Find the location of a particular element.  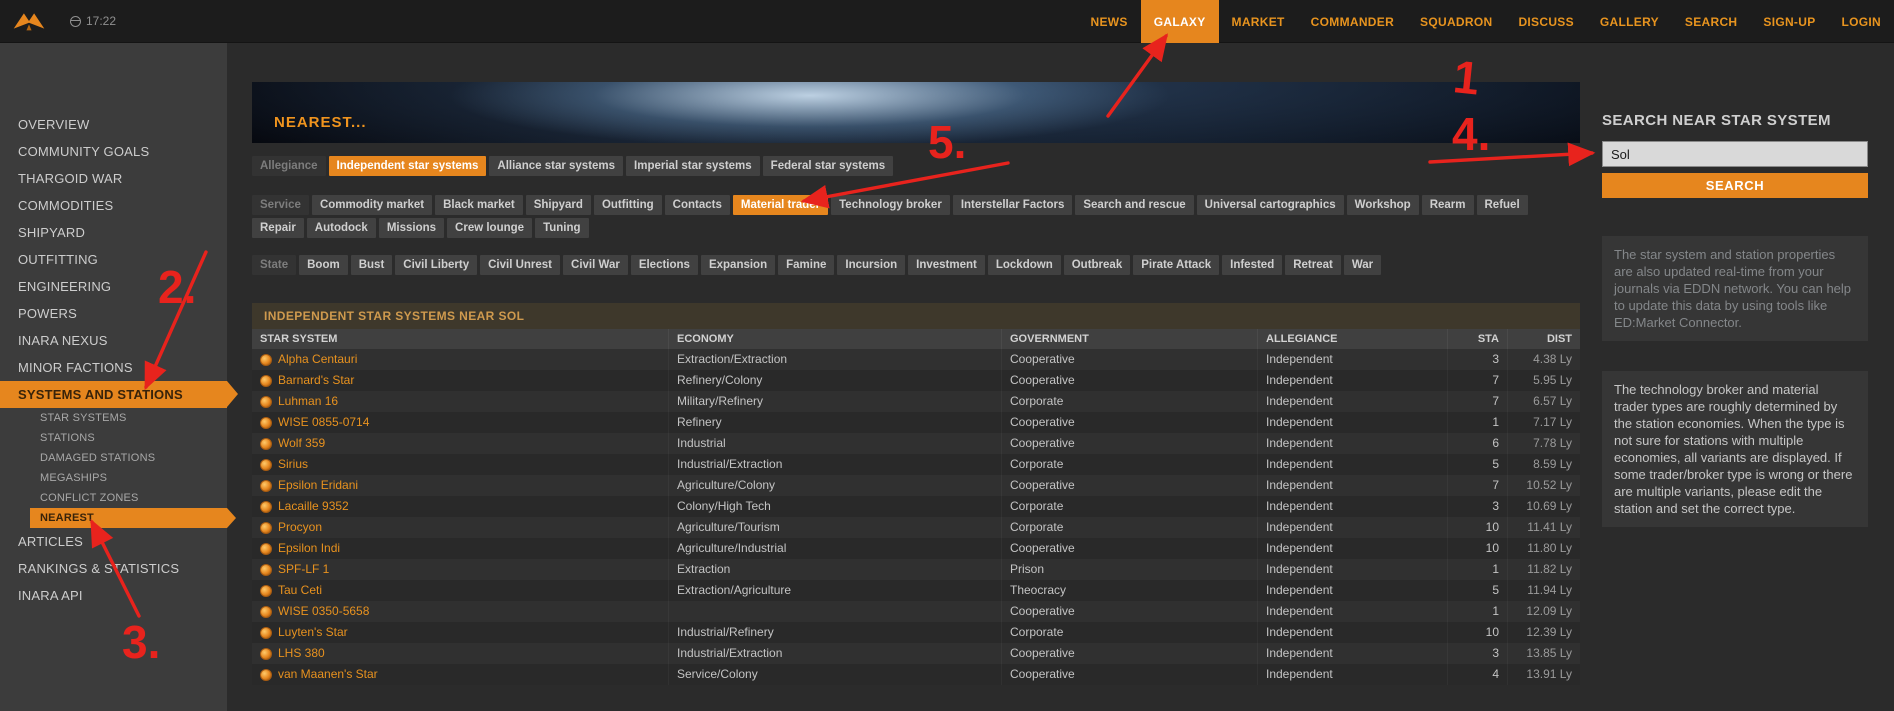

allegiance-filter-button: Federal star systems is located at coordinates (828, 166).